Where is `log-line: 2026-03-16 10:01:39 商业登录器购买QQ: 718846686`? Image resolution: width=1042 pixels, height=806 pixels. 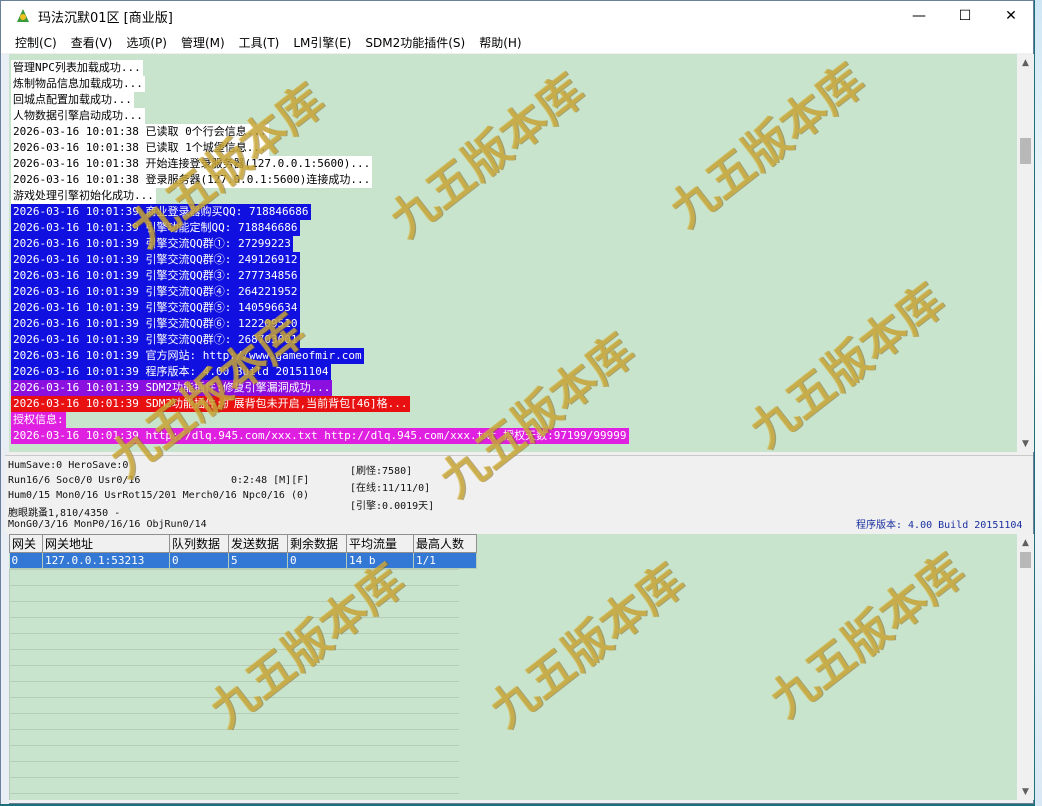 log-line: 2026-03-16 10:01:39 商业登录器购买QQ: 718846686 is located at coordinates (320, 212).